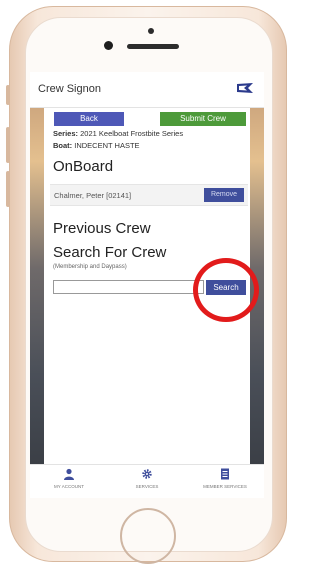 This screenshot has height=568, width=320. I want to click on person-icon, so click(69, 474).